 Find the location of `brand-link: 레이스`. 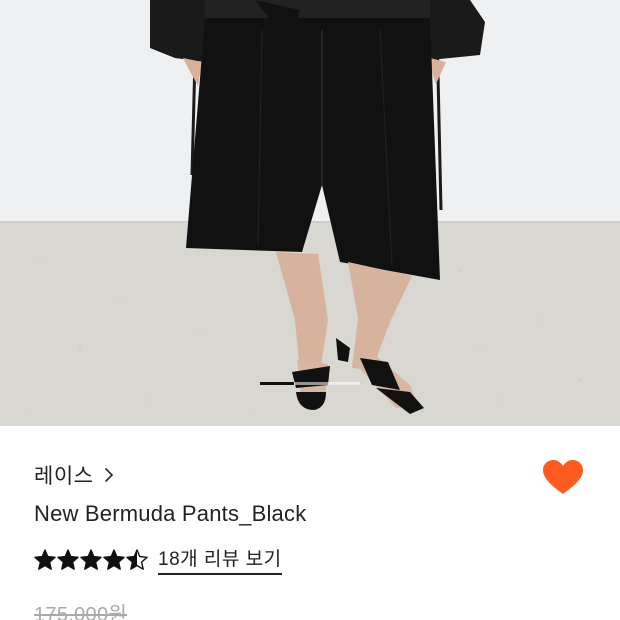

brand-link: 레이스 is located at coordinates (75, 475).